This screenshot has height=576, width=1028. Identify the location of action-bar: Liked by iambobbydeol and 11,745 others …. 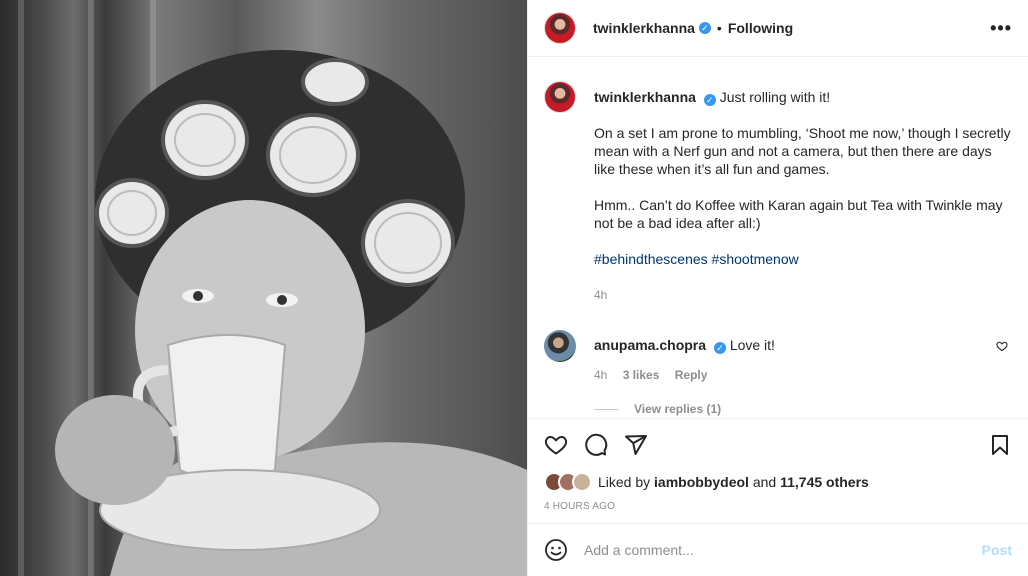
(778, 470).